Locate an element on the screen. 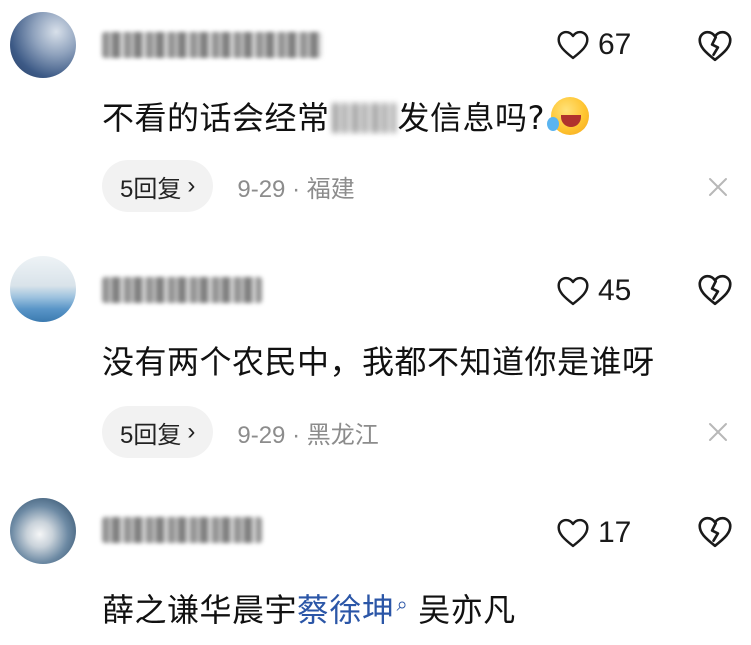 The height and width of the screenshot is (645, 751). like-count: 17 is located at coordinates (615, 532).